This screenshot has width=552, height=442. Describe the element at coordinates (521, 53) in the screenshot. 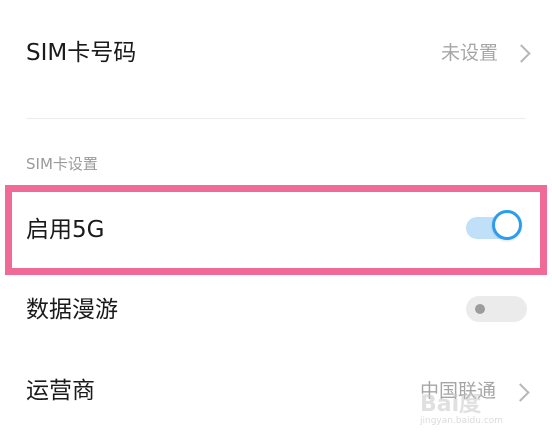

I see `chevron-right-icon` at that location.